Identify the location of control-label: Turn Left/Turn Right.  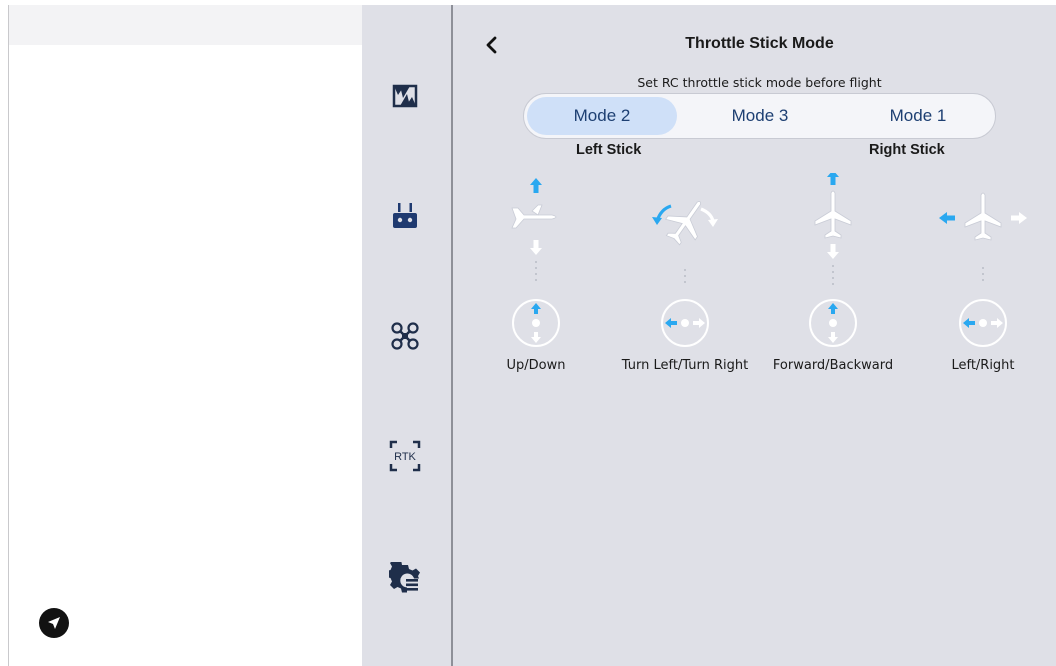
(685, 365).